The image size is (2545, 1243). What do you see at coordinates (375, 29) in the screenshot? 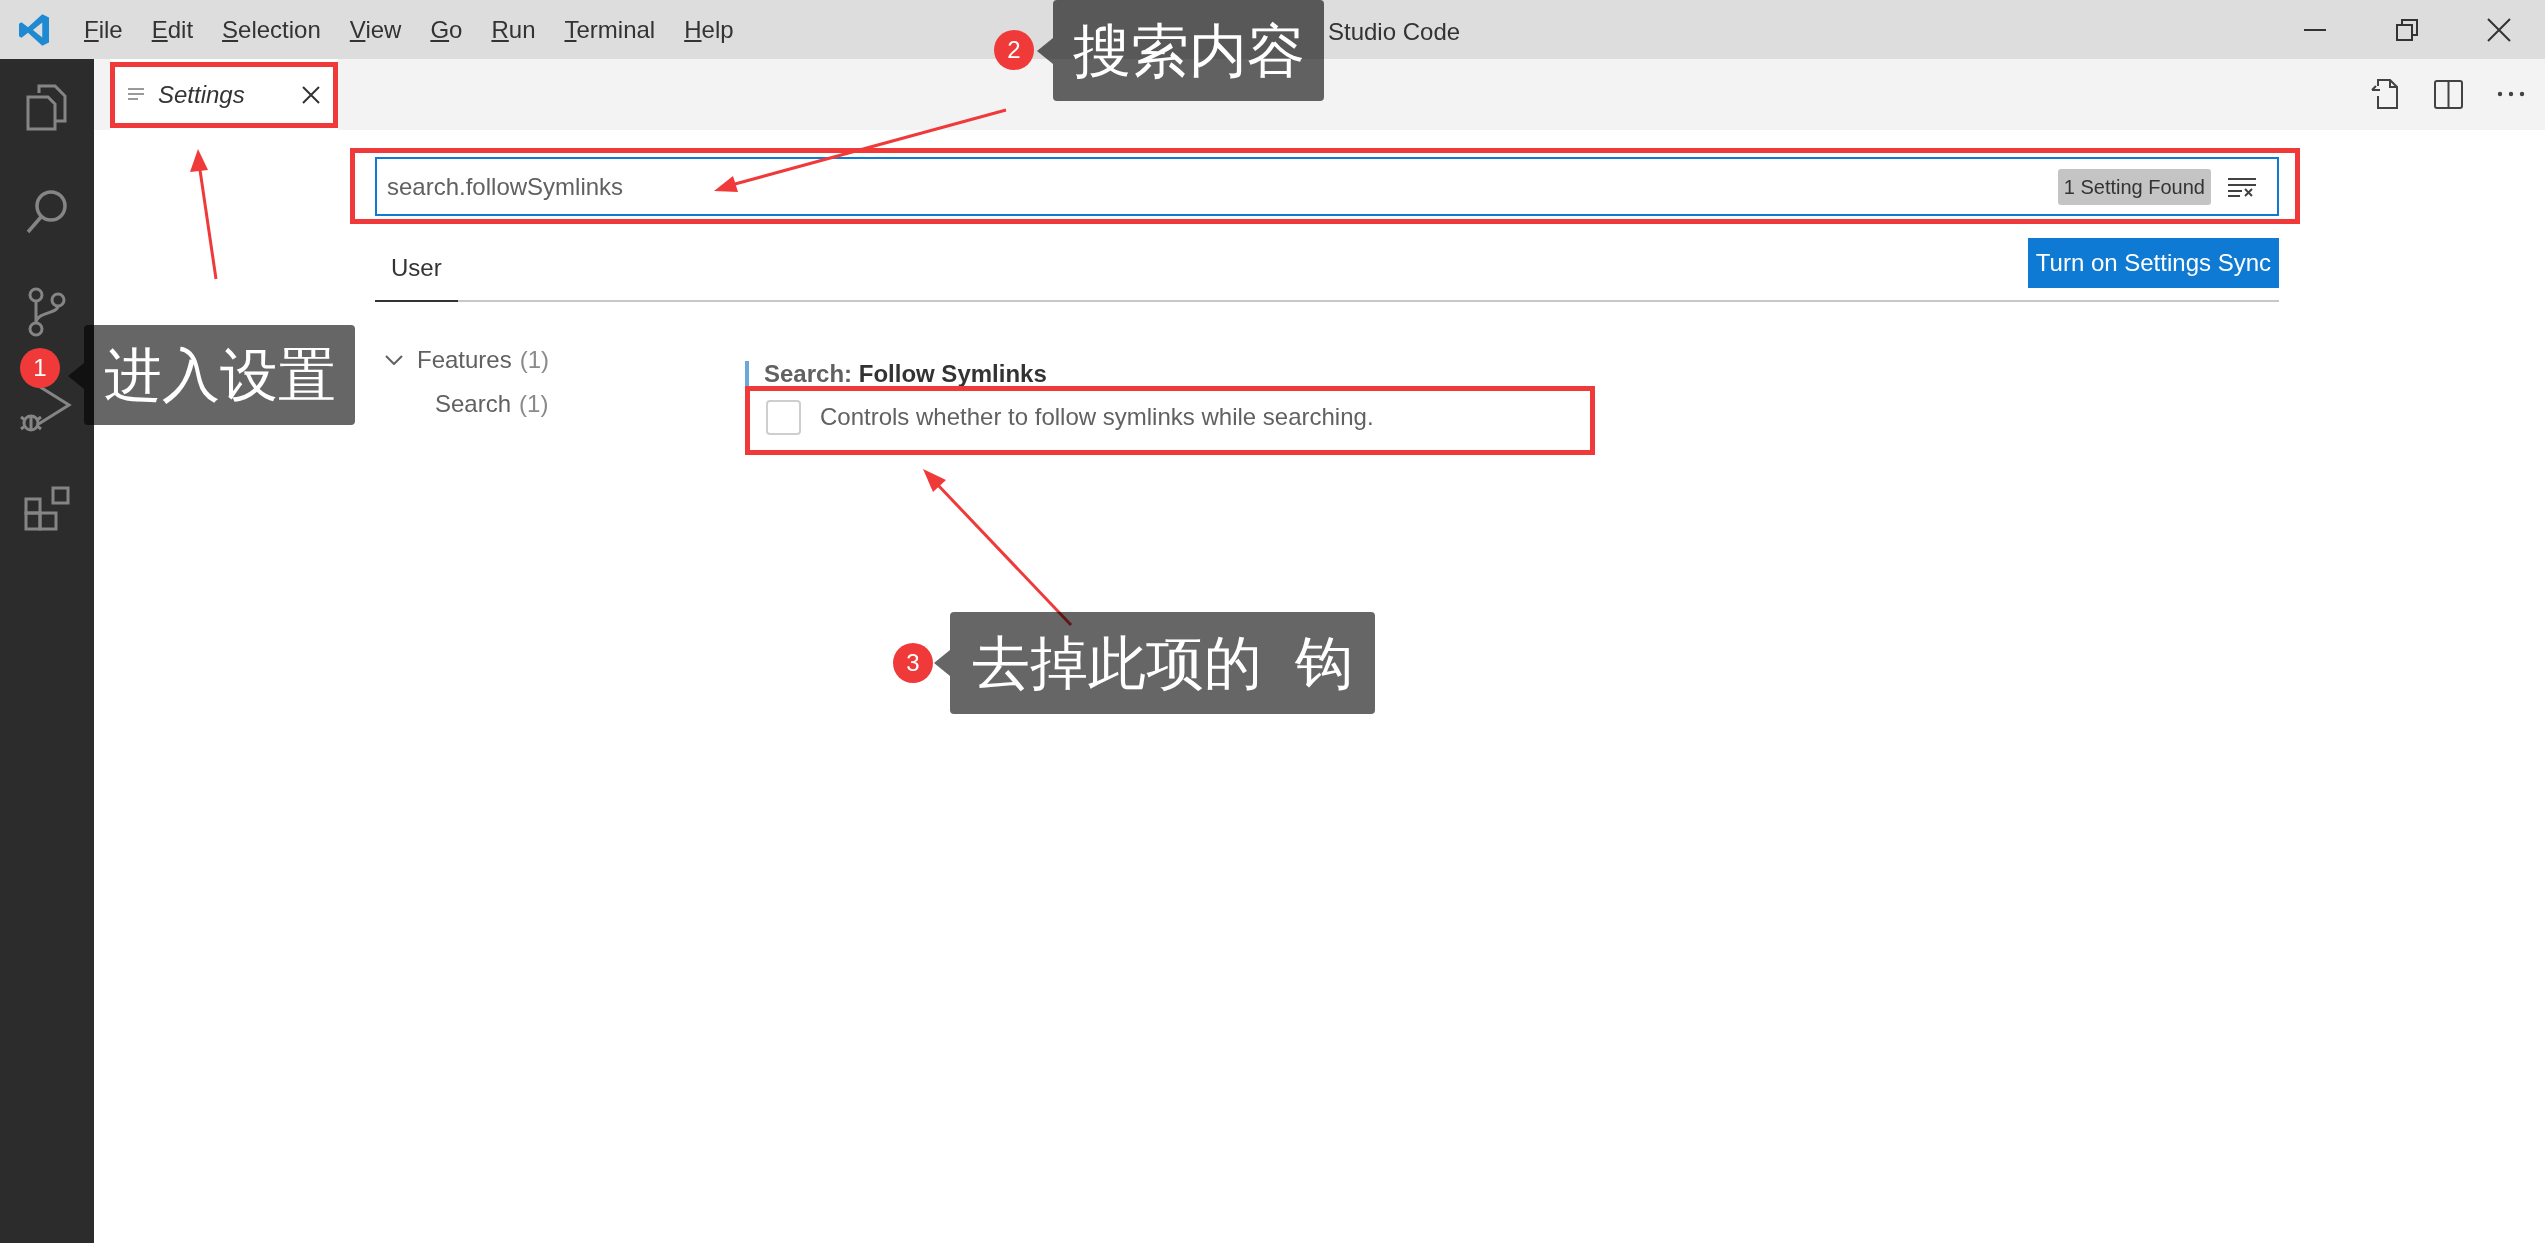
I see `menu-item: View` at bounding box center [375, 29].